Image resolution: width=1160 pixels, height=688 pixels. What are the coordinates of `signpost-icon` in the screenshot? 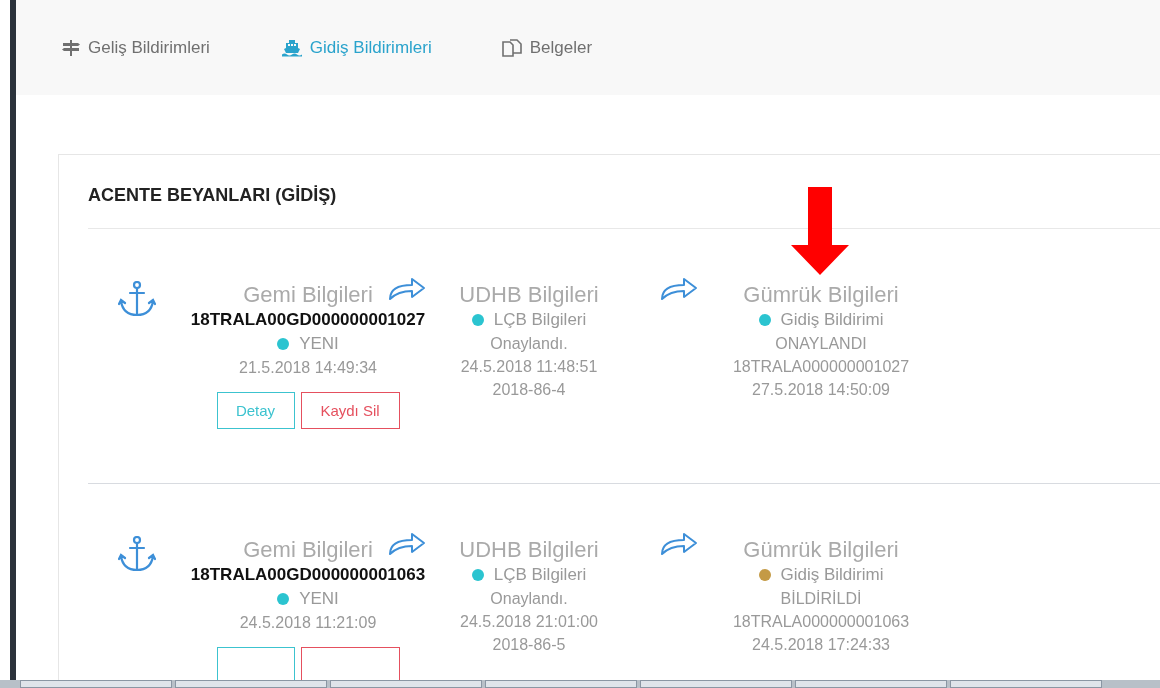 It's located at (71, 47).